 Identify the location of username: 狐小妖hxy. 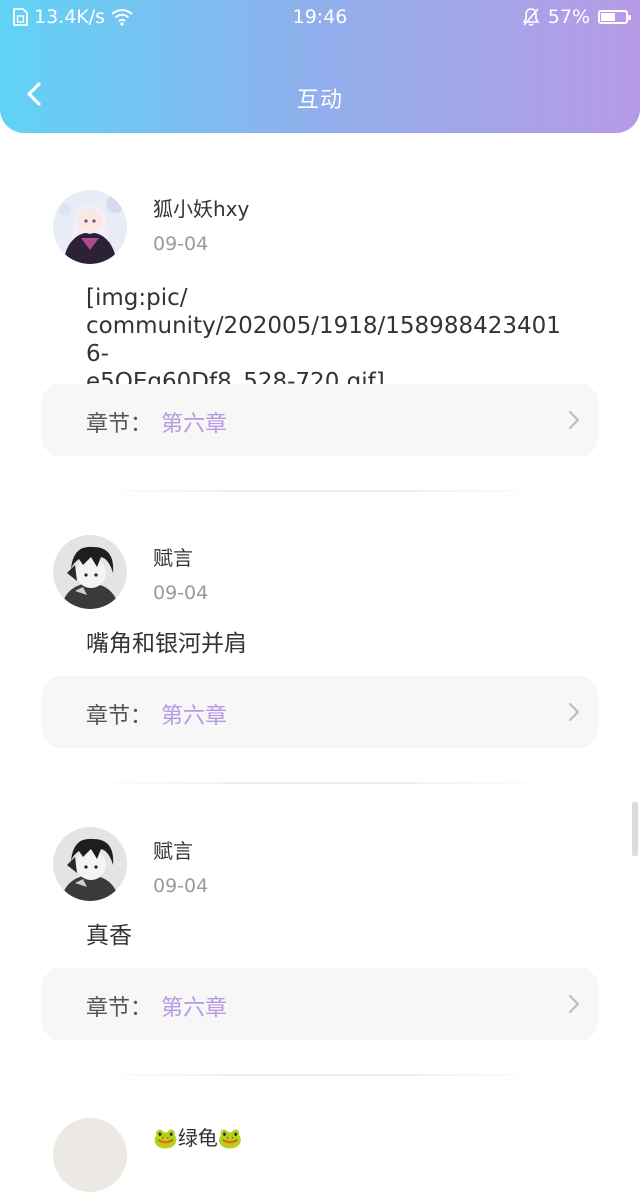
(201, 207).